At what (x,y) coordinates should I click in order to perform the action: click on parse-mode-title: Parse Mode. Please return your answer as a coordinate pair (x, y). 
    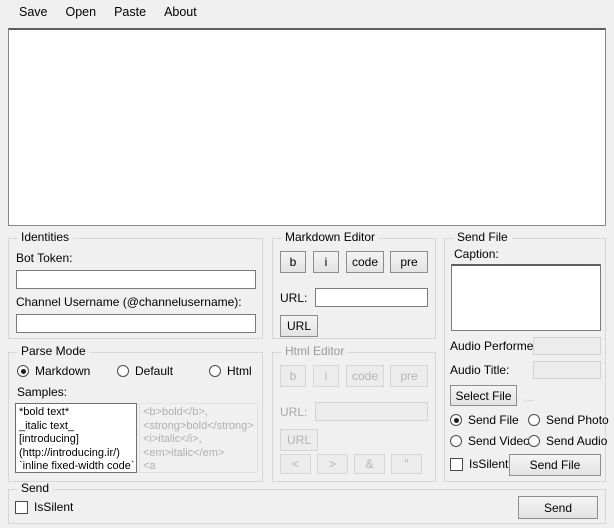
    Looking at the image, I should click on (53, 351).